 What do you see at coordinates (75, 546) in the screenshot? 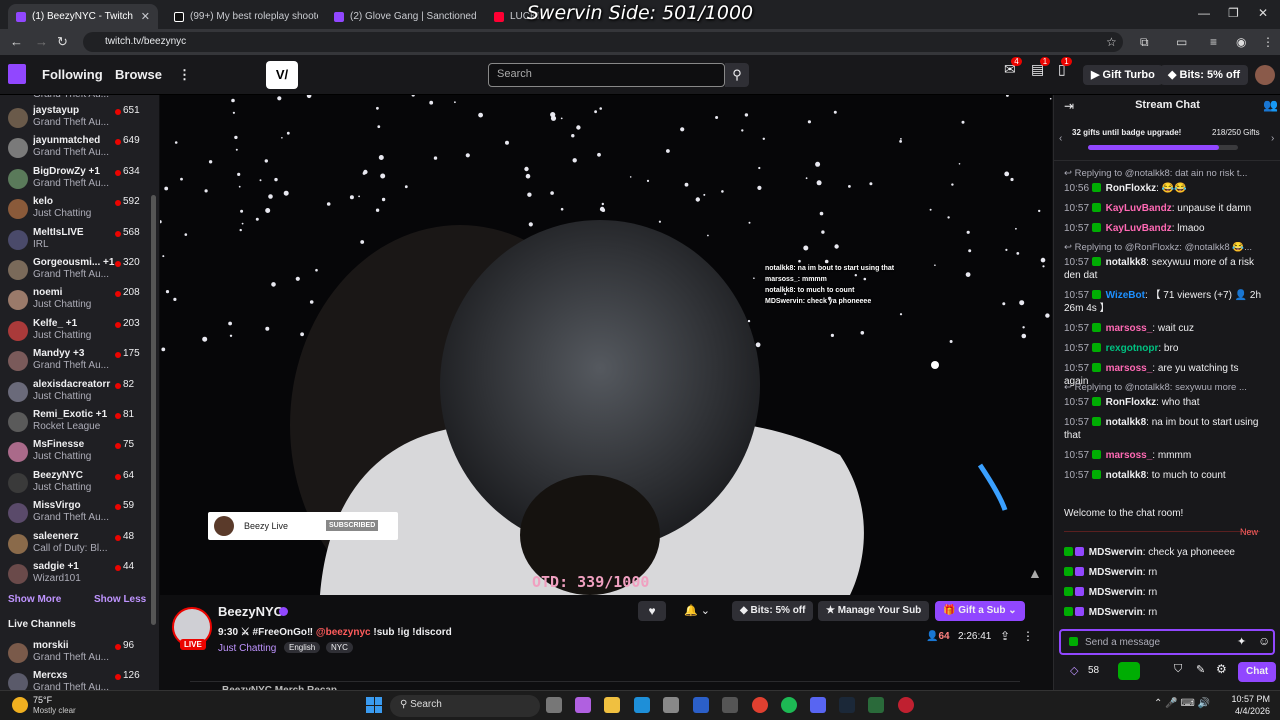
I see `sidebar-channel: saleenerz Call of Duty: Bl... 48` at bounding box center [75, 546].